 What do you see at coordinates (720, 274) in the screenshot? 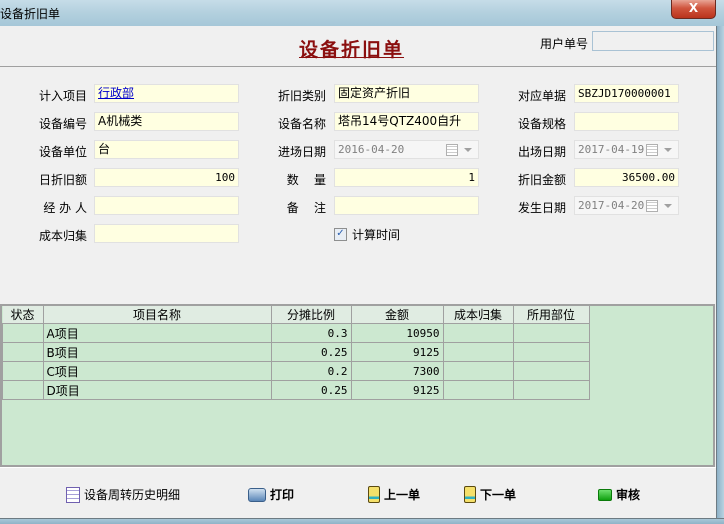
I see `window-frame-right` at bounding box center [720, 274].